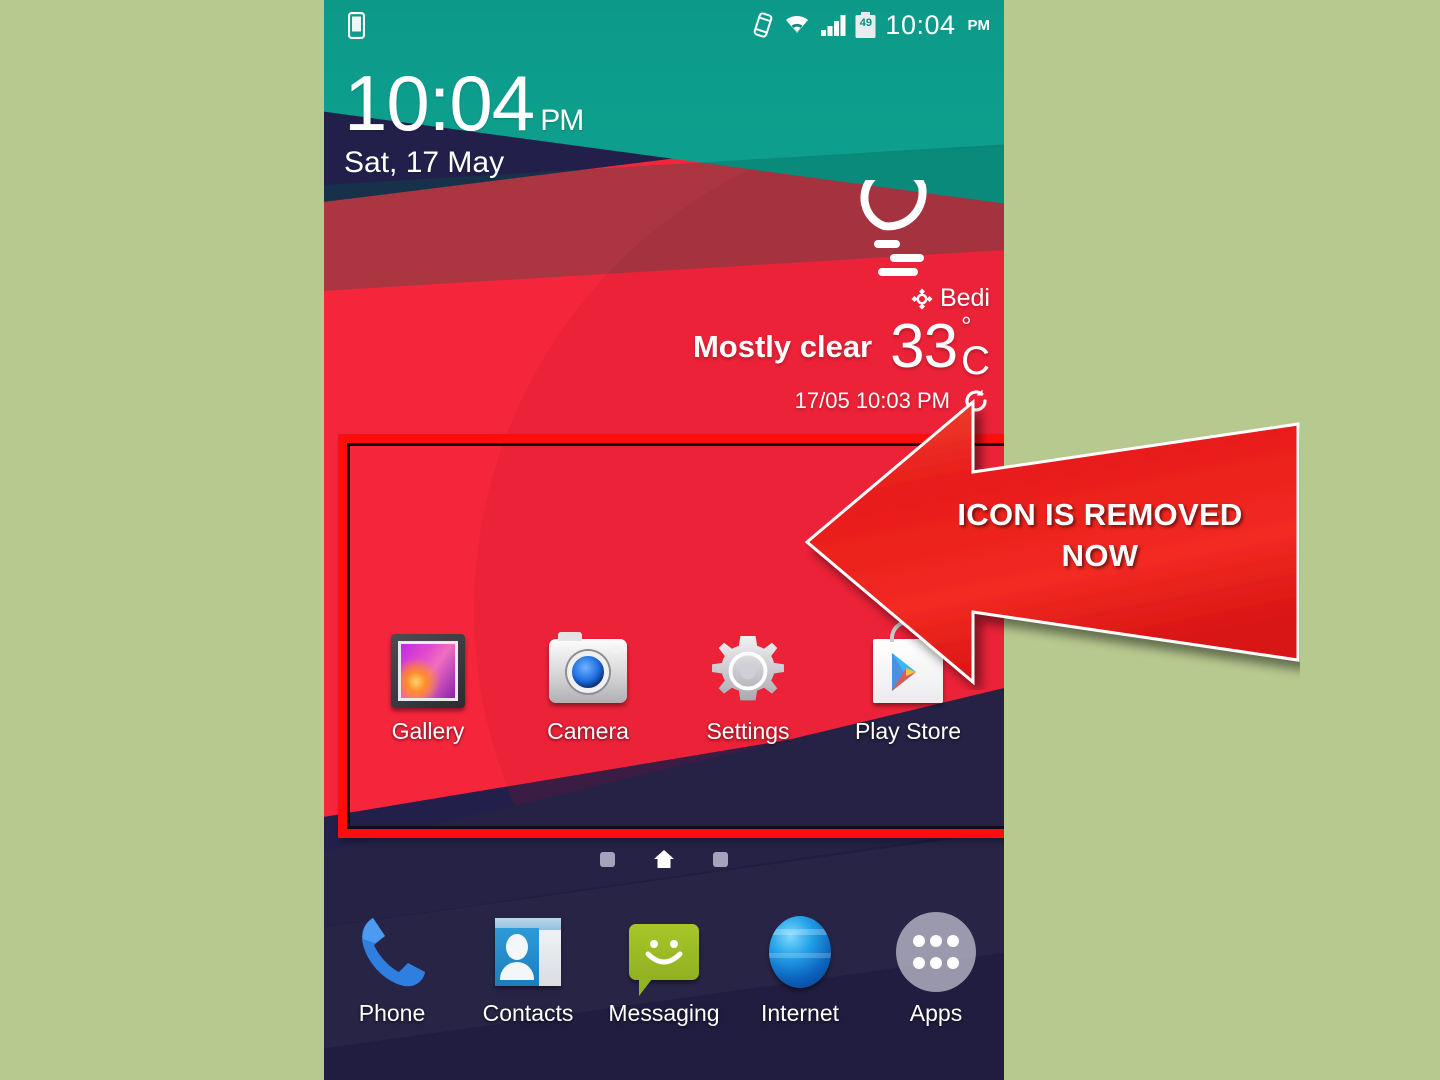  I want to click on dock-label-messaging: Messaging, so click(664, 1013).